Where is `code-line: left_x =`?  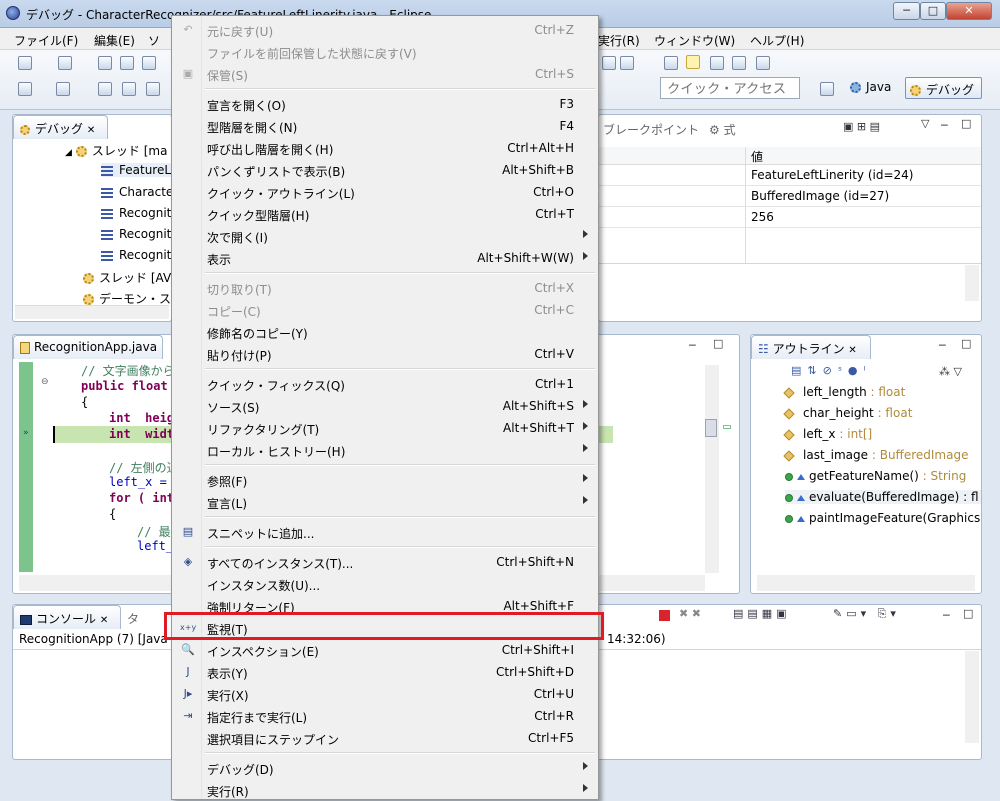 code-line: left_x = is located at coordinates (138, 482).